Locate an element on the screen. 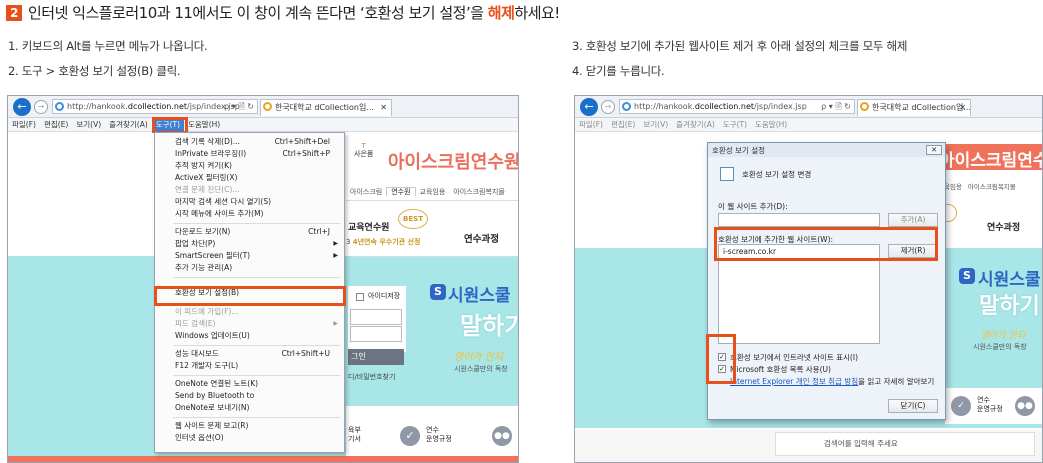  nav-education: 교육임용 is located at coordinates (433, 192).